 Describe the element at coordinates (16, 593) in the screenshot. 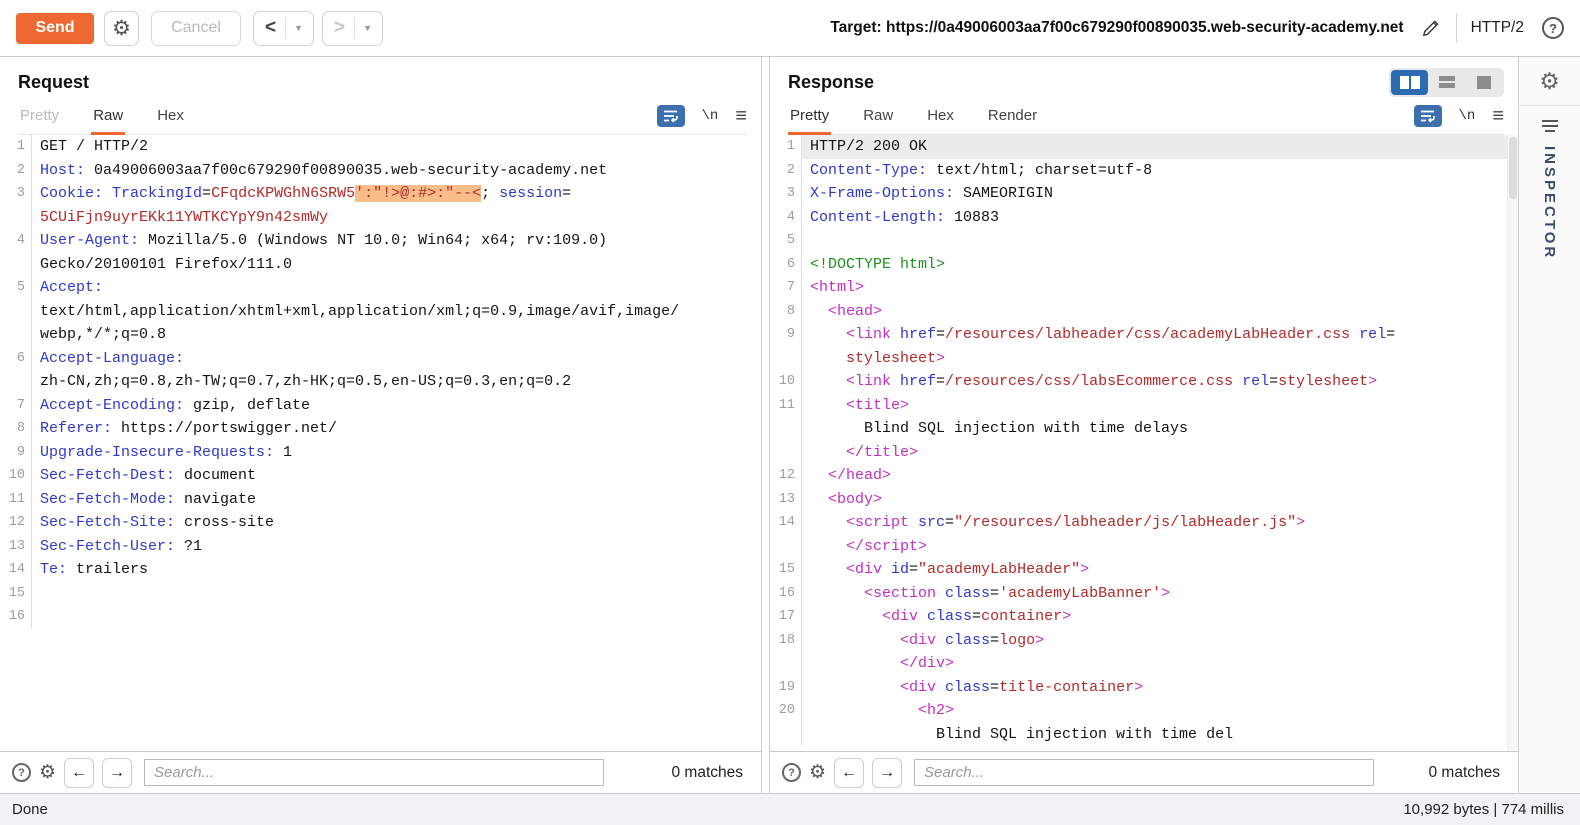

I see `line-number: 15` at that location.